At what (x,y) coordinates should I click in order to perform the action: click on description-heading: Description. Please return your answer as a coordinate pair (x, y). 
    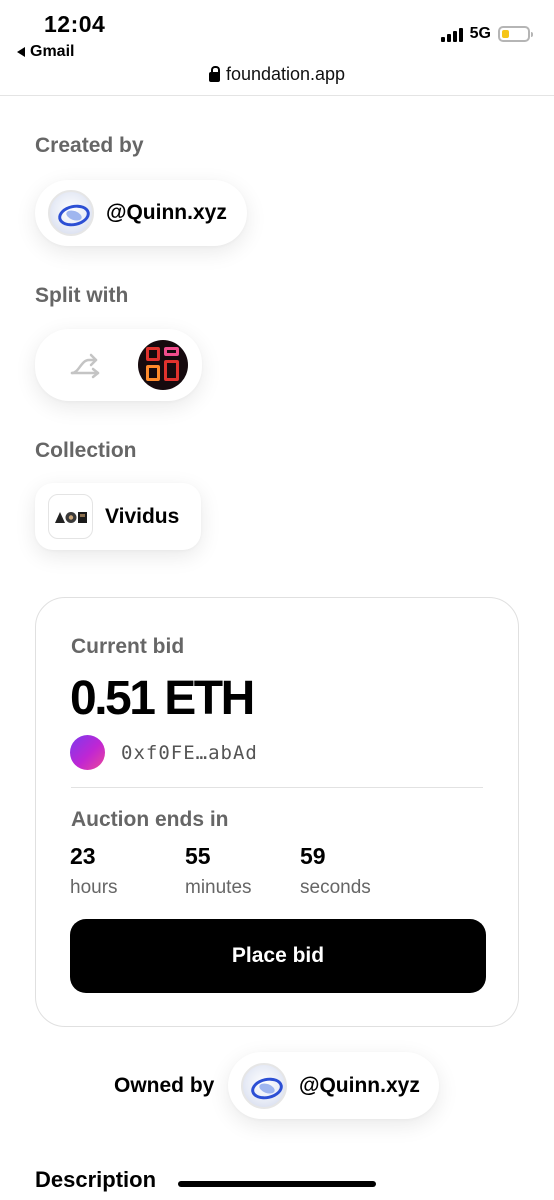
    Looking at the image, I should click on (96, 1179).